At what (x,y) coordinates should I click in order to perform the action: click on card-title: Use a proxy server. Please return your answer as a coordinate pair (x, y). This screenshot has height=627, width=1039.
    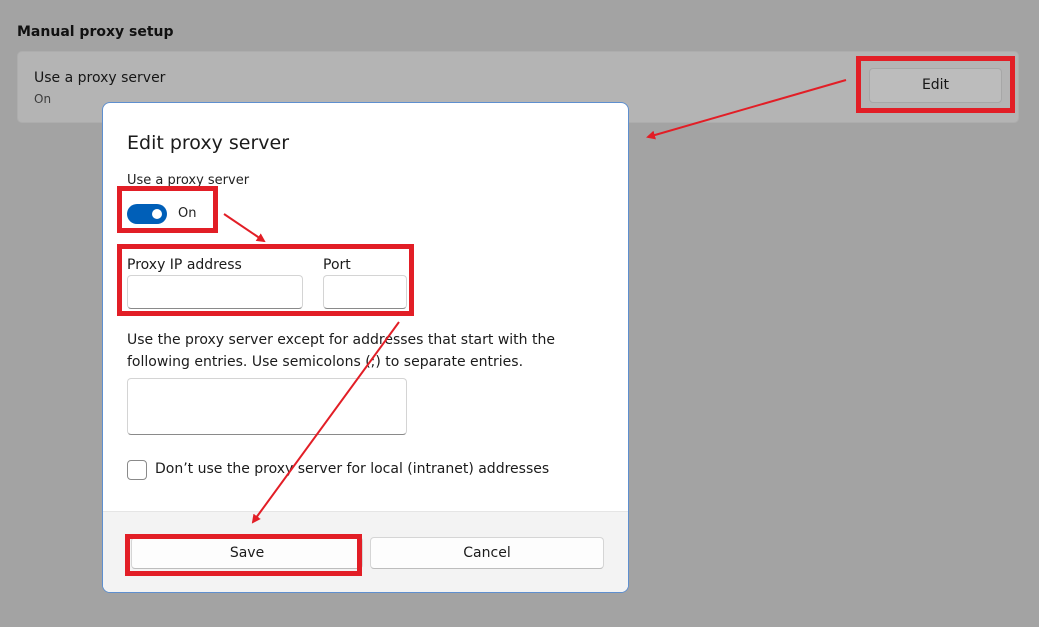
    Looking at the image, I should click on (100, 78).